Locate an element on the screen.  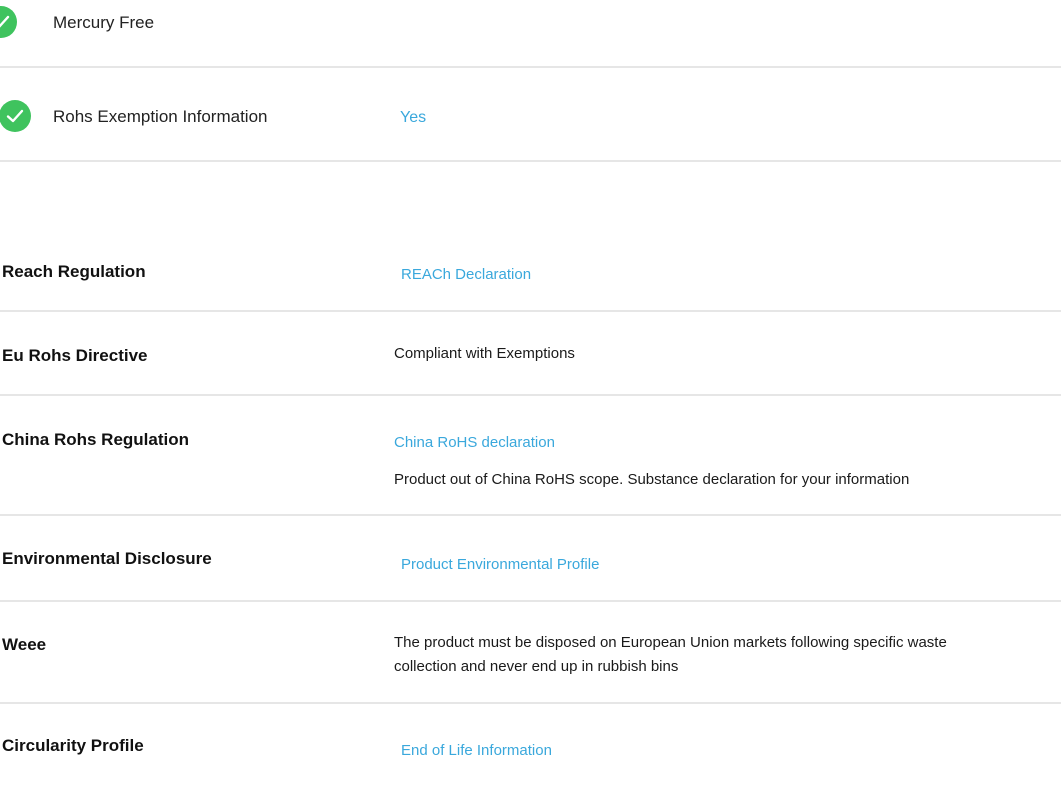
china-rohs-regulation-title: China Rohs Regulation is located at coordinates (95, 439).